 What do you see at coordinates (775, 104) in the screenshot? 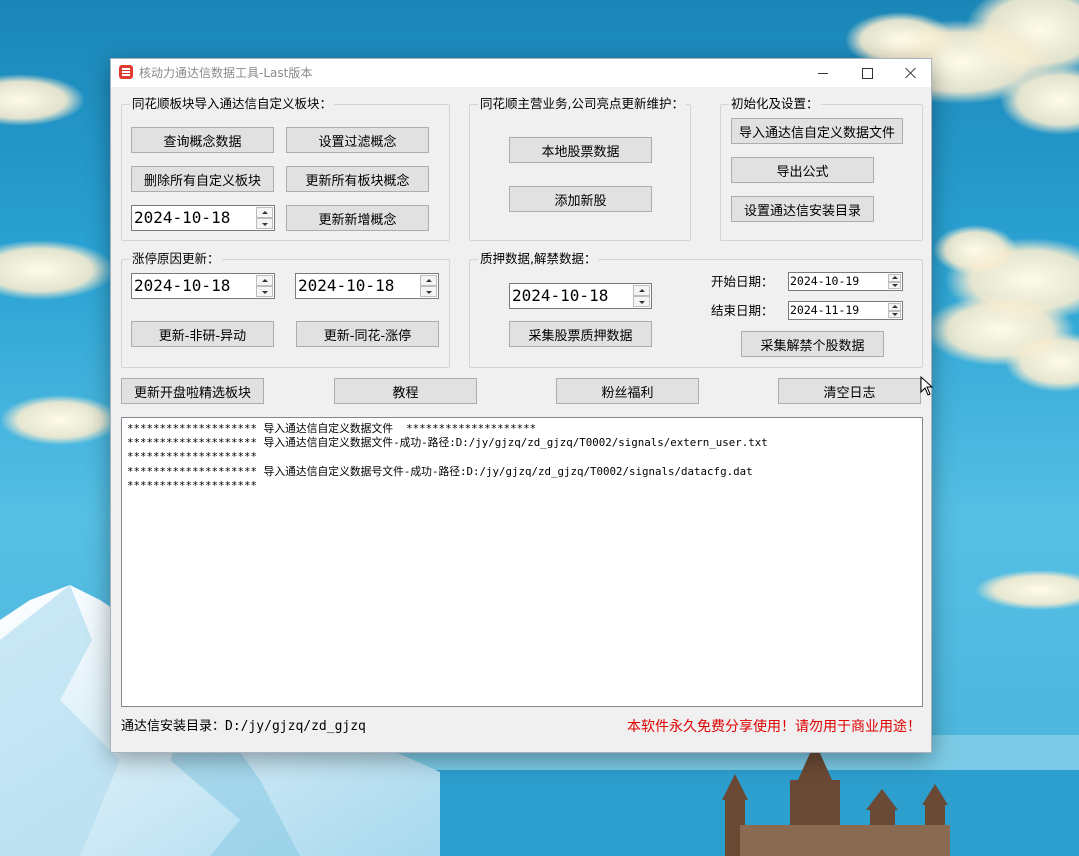
I see `settings-group-label: 初始化及设置：` at bounding box center [775, 104].